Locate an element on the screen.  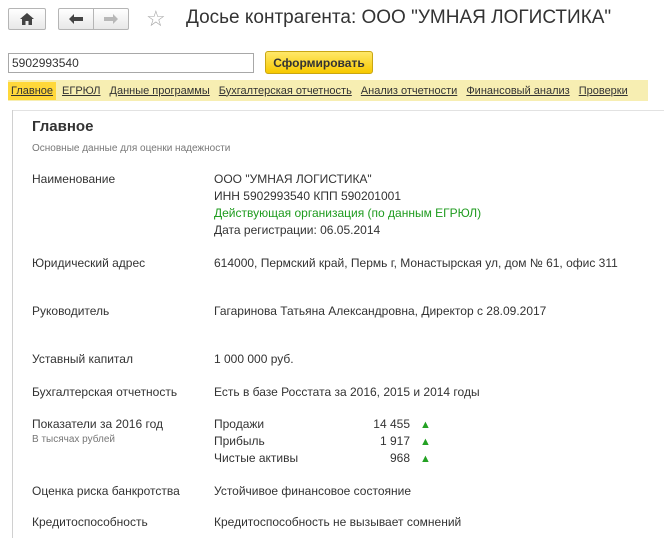
tab-egrul: ЕГРЮЛ is located at coordinates (81, 91).